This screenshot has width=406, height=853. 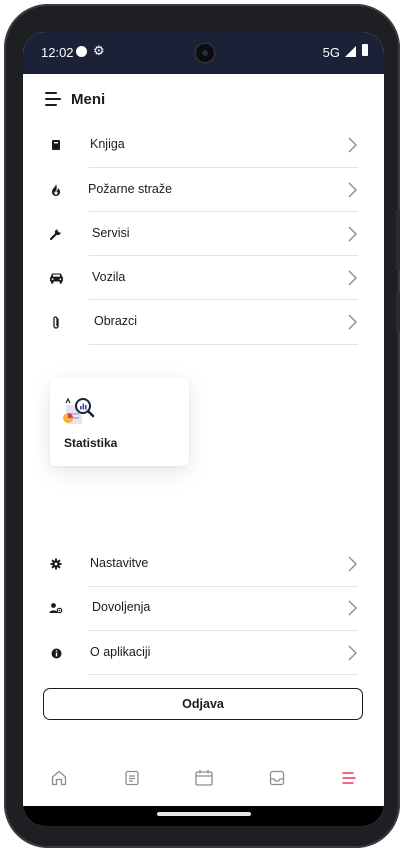 I want to click on menu-icon, so click(x=349, y=778).